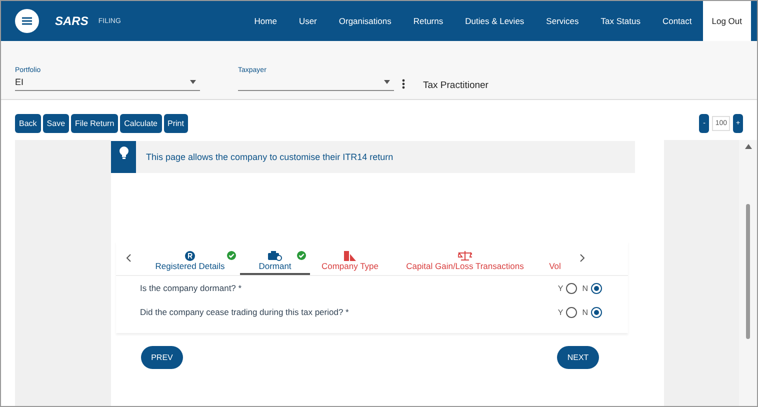  Describe the element at coordinates (748, 146) in the screenshot. I see `scroll-up-icon` at that location.